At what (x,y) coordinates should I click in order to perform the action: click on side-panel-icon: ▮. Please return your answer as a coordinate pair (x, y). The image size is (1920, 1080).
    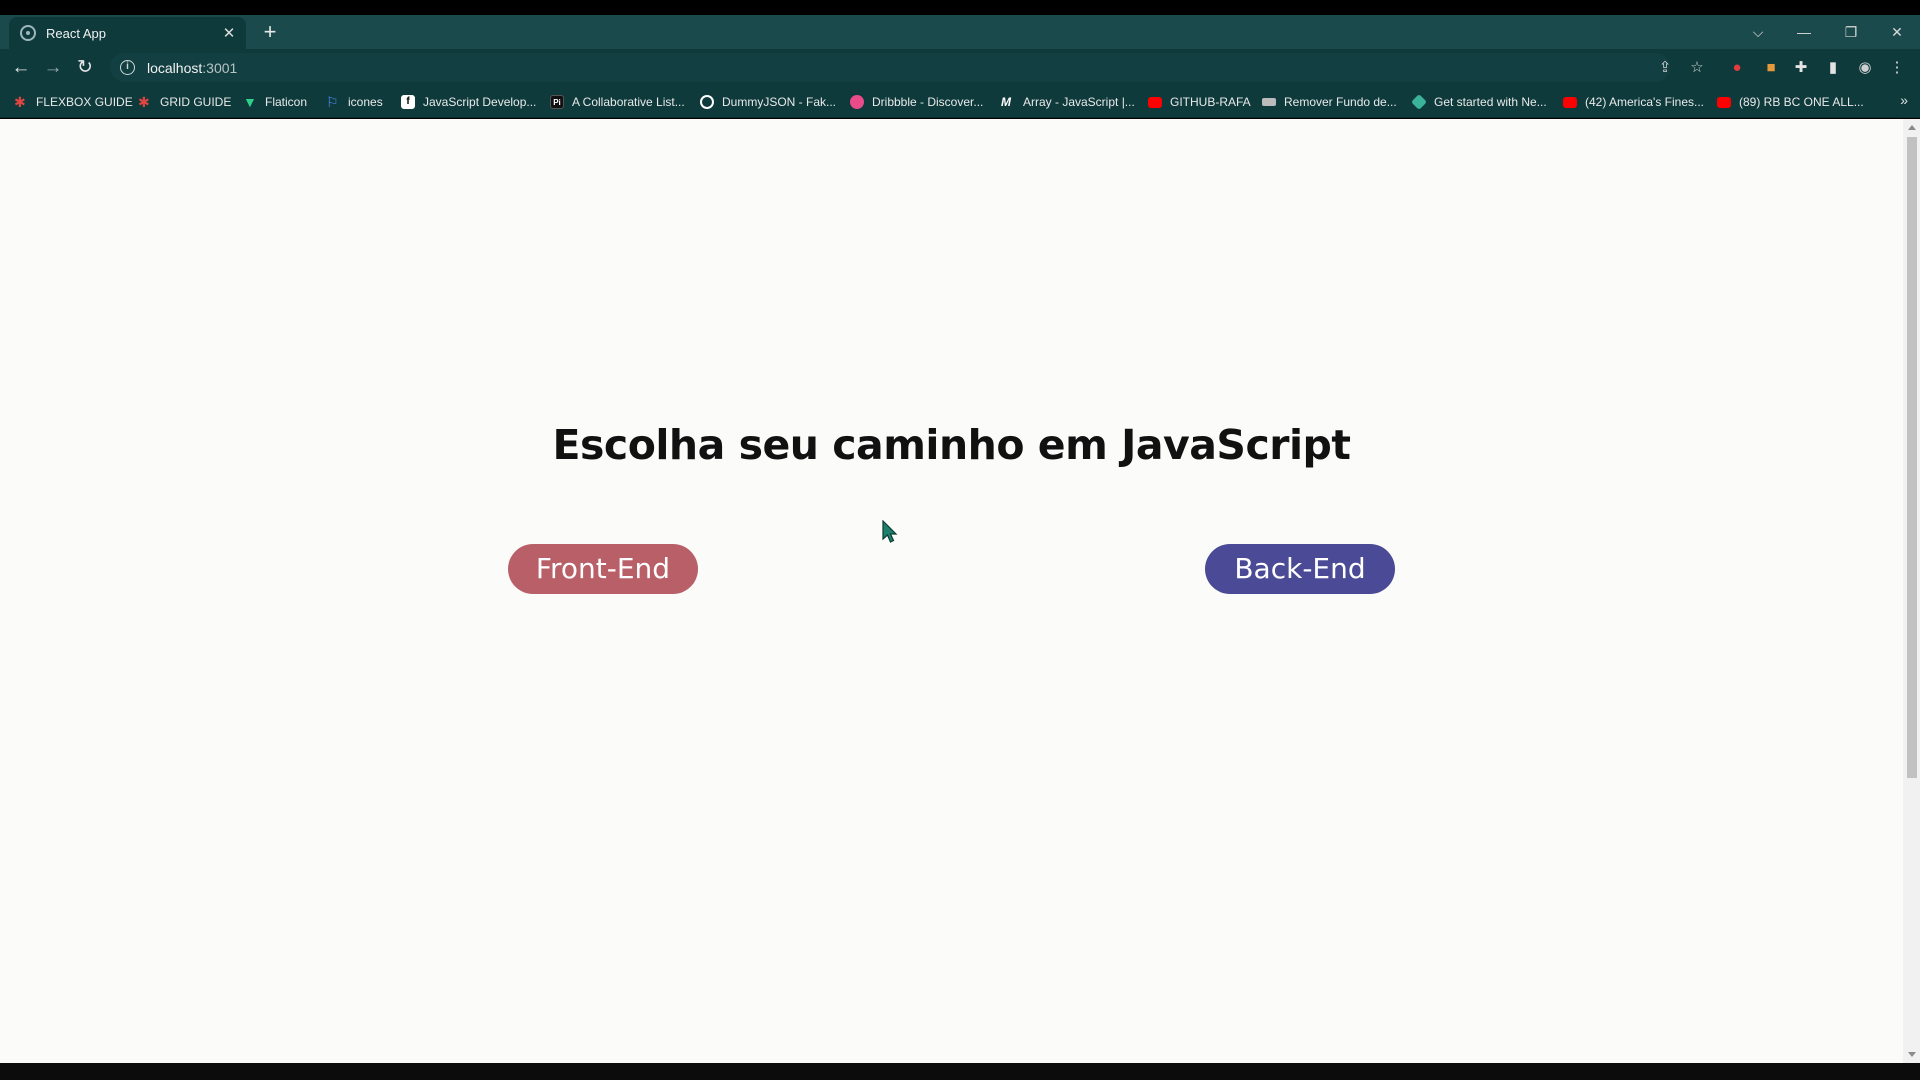
    Looking at the image, I should click on (1833, 68).